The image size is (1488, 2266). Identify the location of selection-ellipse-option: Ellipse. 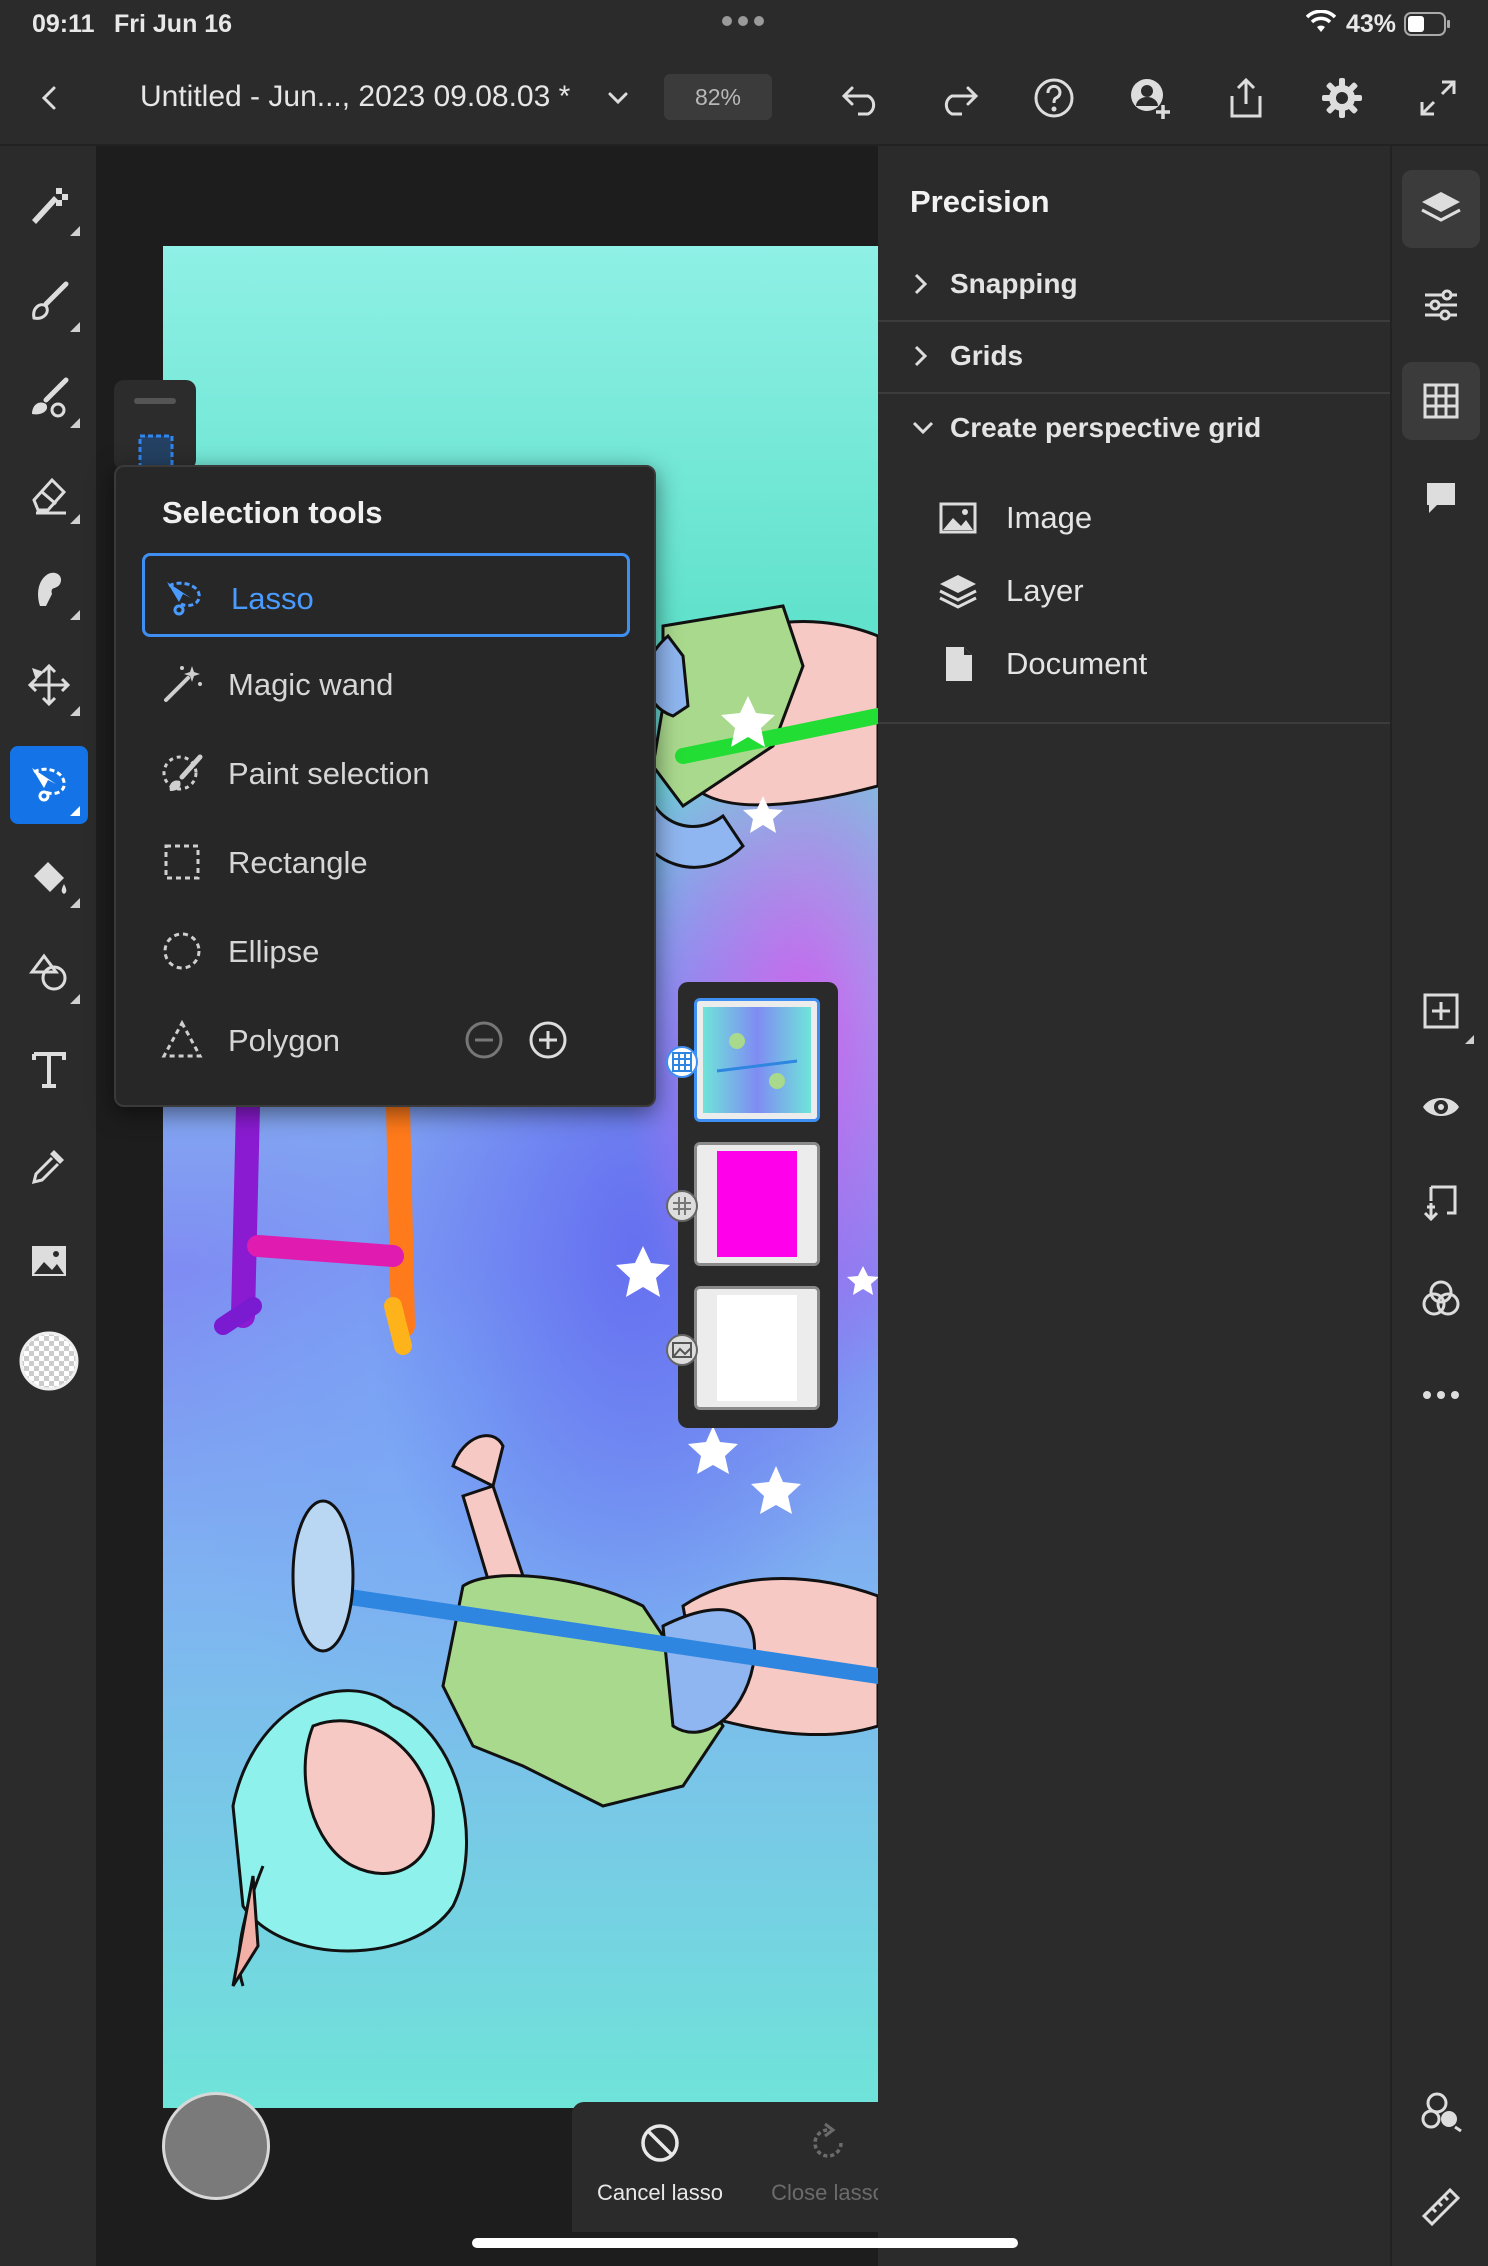
(386, 951).